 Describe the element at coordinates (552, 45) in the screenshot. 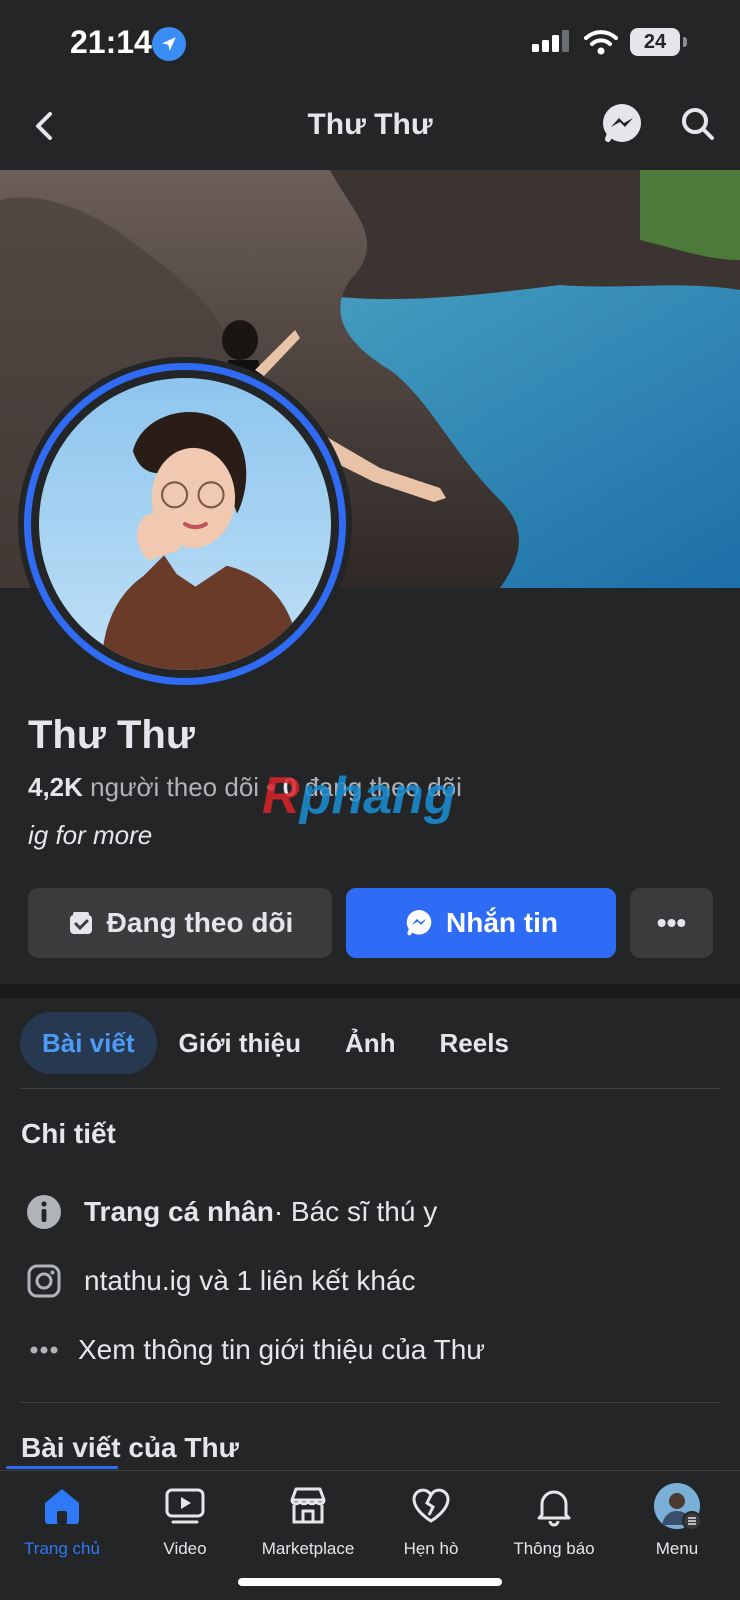

I see `signal-icon` at that location.